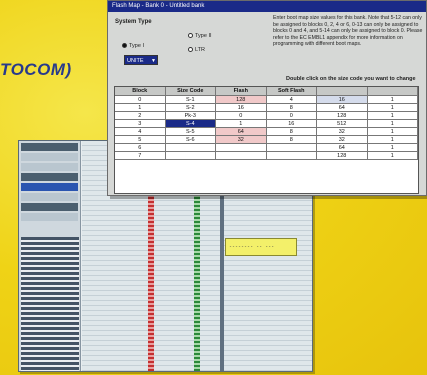  What do you see at coordinates (200, 50) in the screenshot?
I see `radio-ltr-label: LTR` at bounding box center [200, 50].